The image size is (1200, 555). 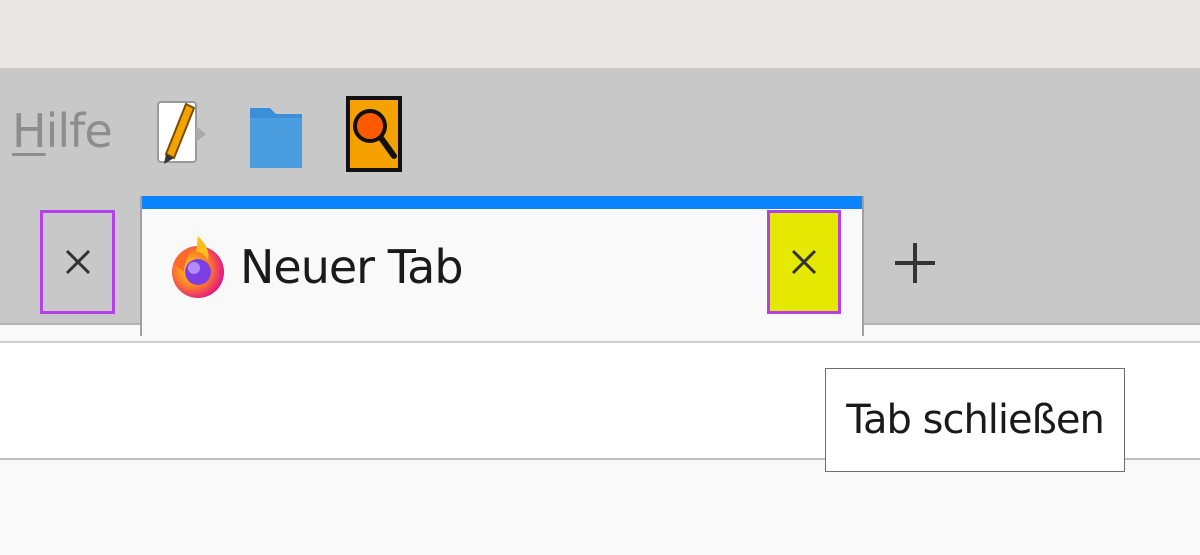 What do you see at coordinates (352, 267) in the screenshot?
I see `tab-title: Neuer Tab` at bounding box center [352, 267].